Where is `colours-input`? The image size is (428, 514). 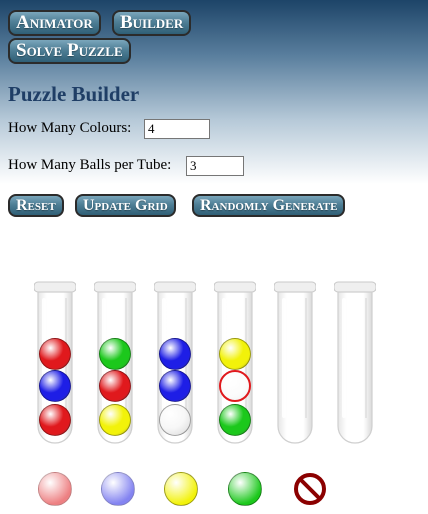
colours-input is located at coordinates (177, 129).